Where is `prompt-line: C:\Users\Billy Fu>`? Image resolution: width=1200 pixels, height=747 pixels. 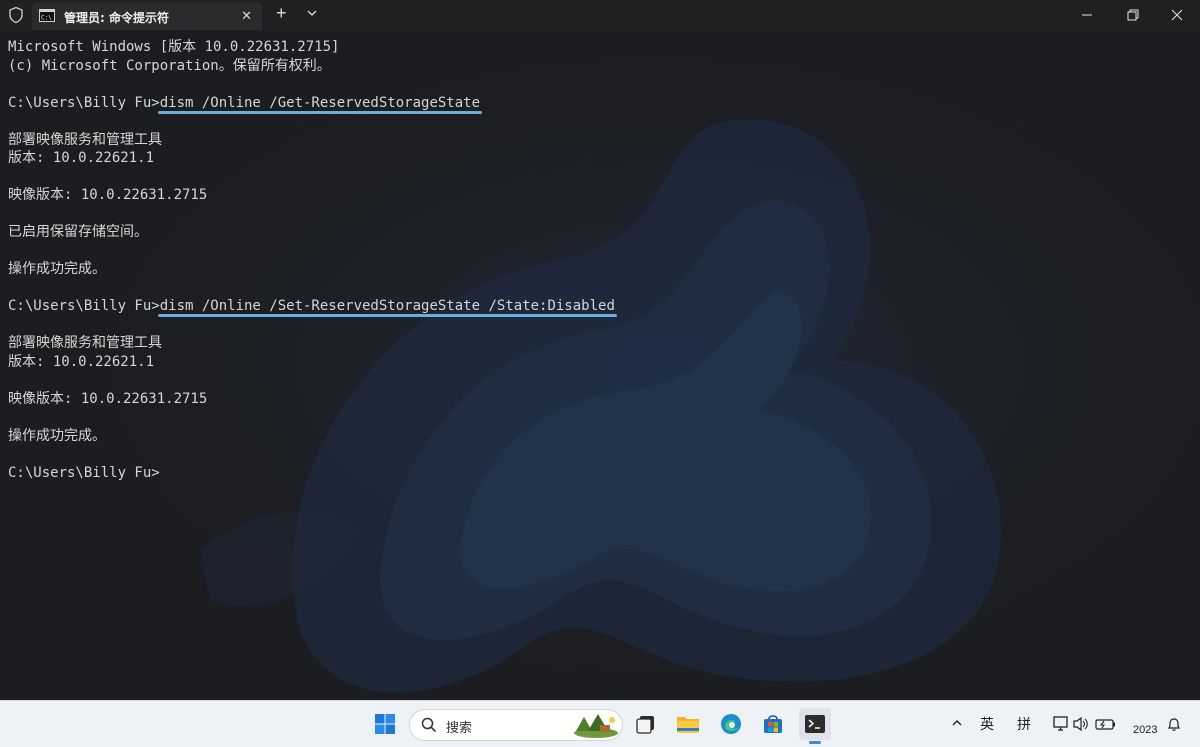 prompt-line: C:\Users\Billy Fu> is located at coordinates (311, 473).